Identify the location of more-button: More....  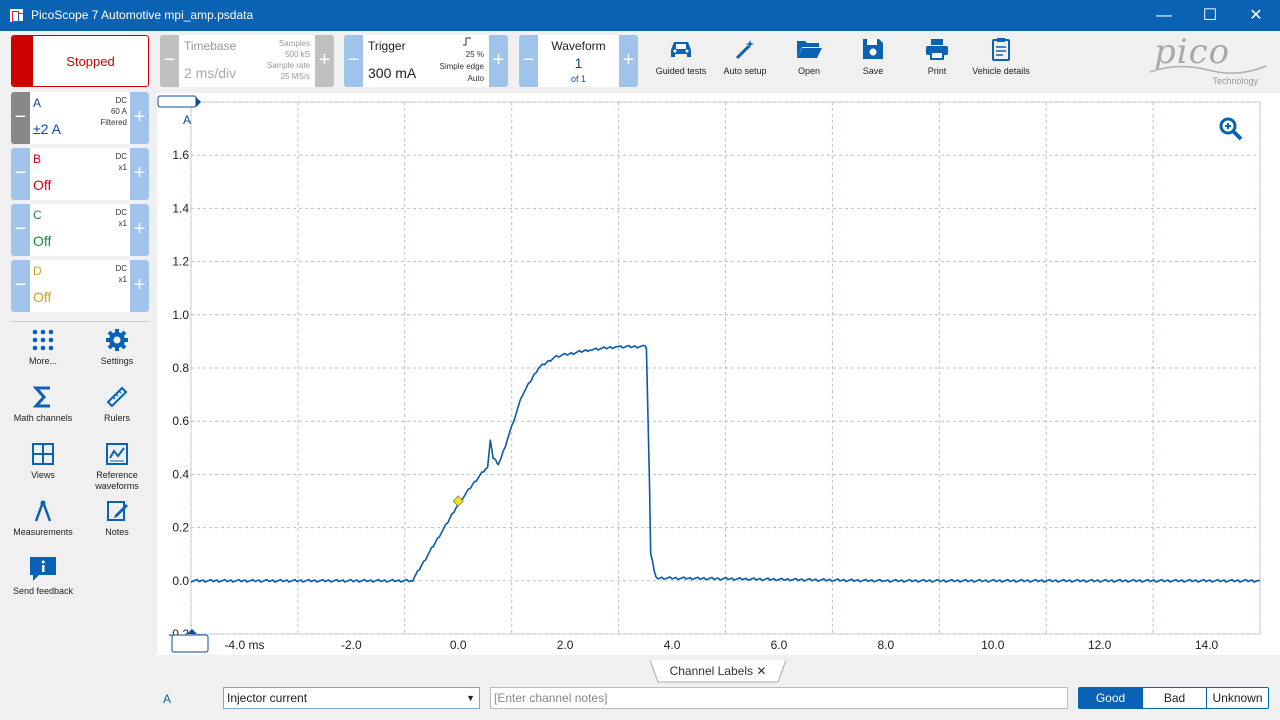
(43, 347).